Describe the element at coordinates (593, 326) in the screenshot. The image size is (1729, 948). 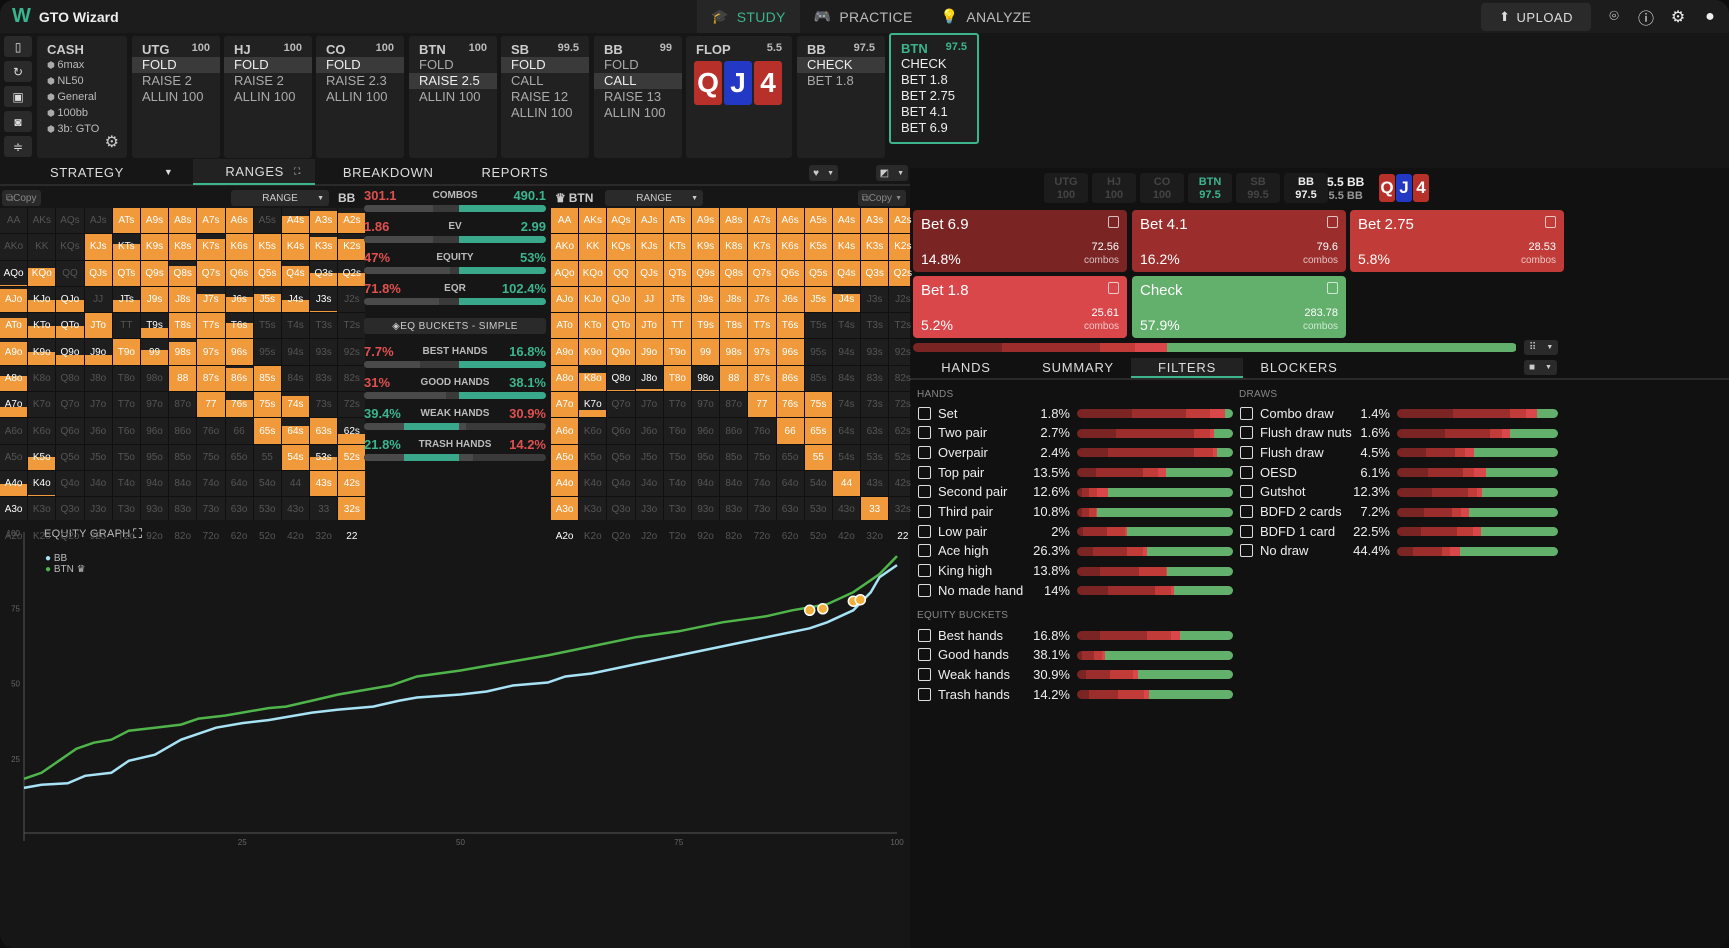
I see `btn-hand-cell: KTo` at that location.